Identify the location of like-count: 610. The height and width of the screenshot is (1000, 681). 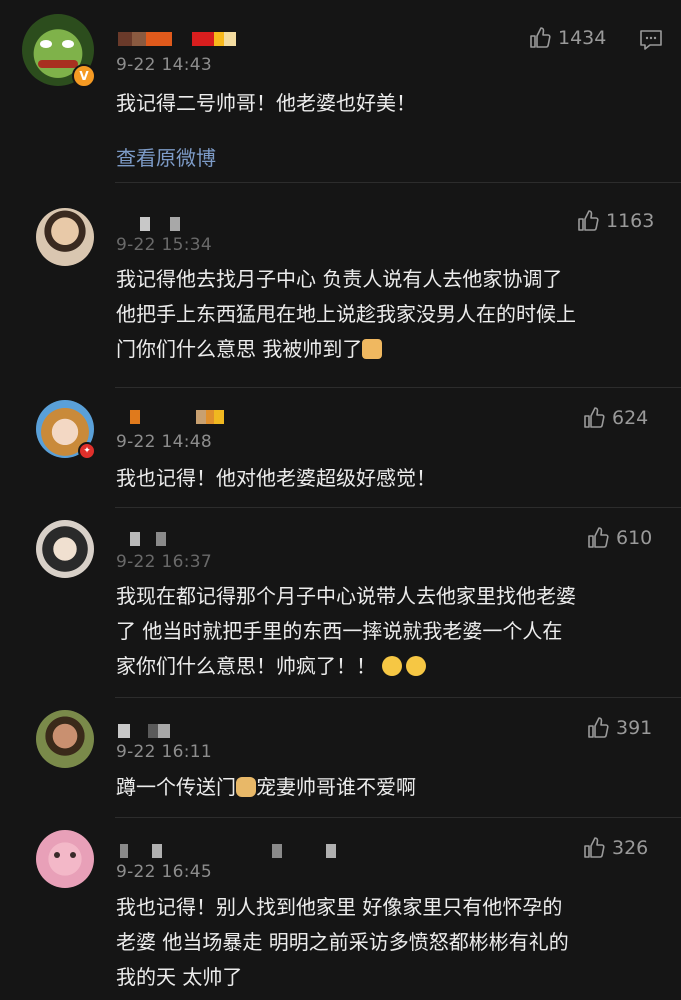
(634, 538).